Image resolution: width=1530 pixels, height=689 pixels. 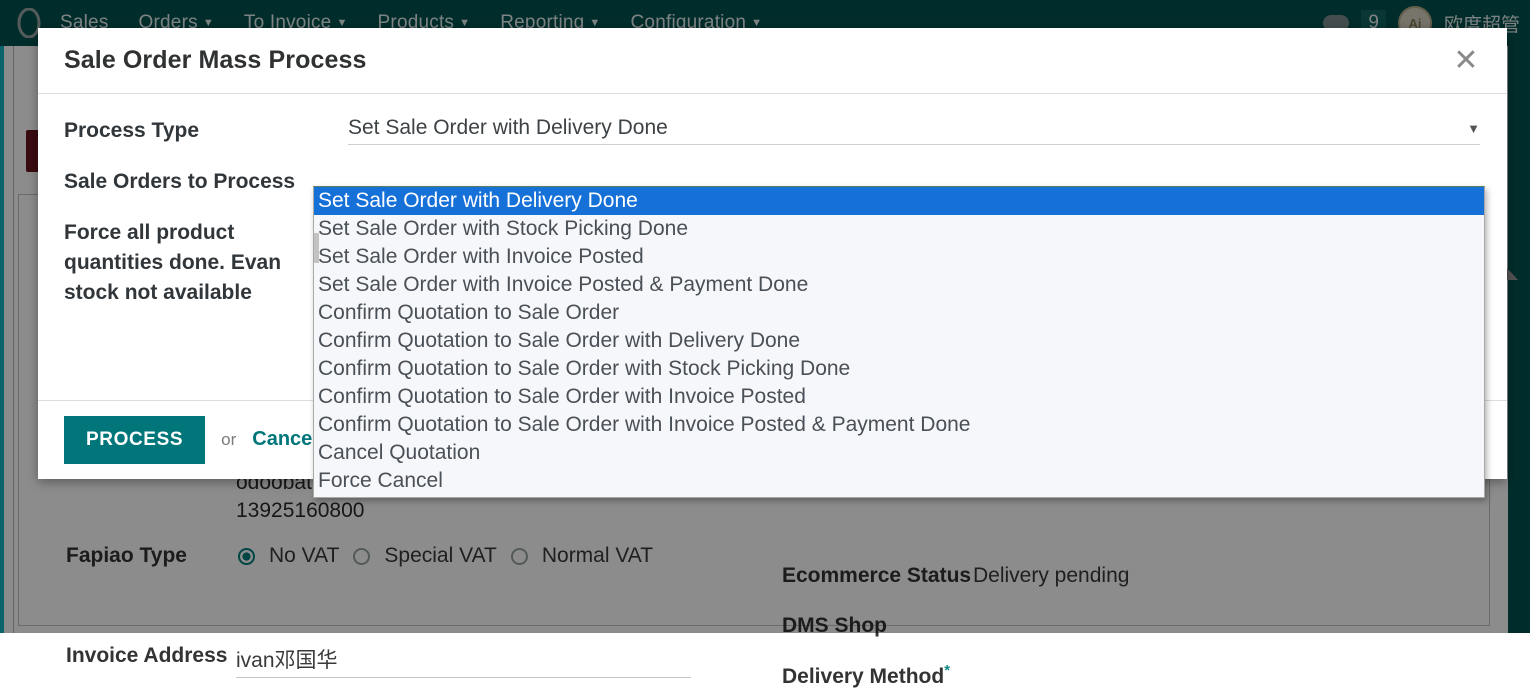 I want to click on option-item: Confirm Quotation to Sale Order, so click(x=899, y=313).